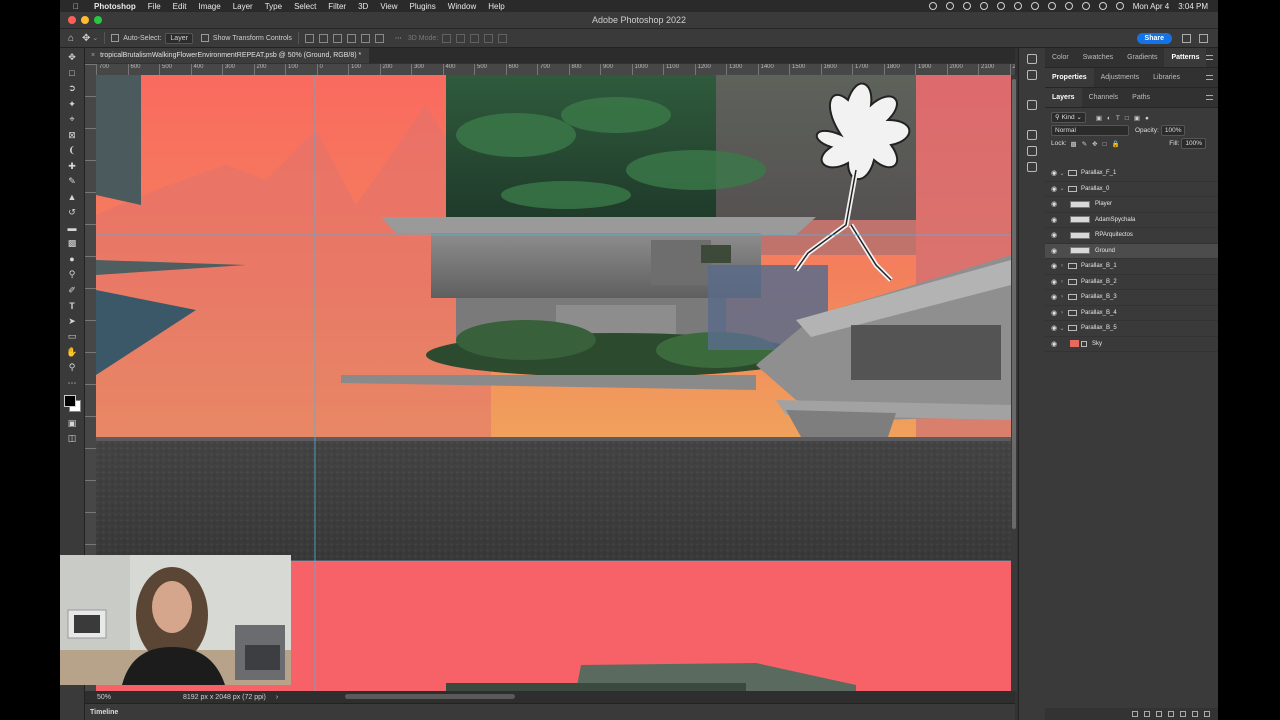 The image size is (1280, 720). I want to click on align-bottom-icon, so click(337, 38).